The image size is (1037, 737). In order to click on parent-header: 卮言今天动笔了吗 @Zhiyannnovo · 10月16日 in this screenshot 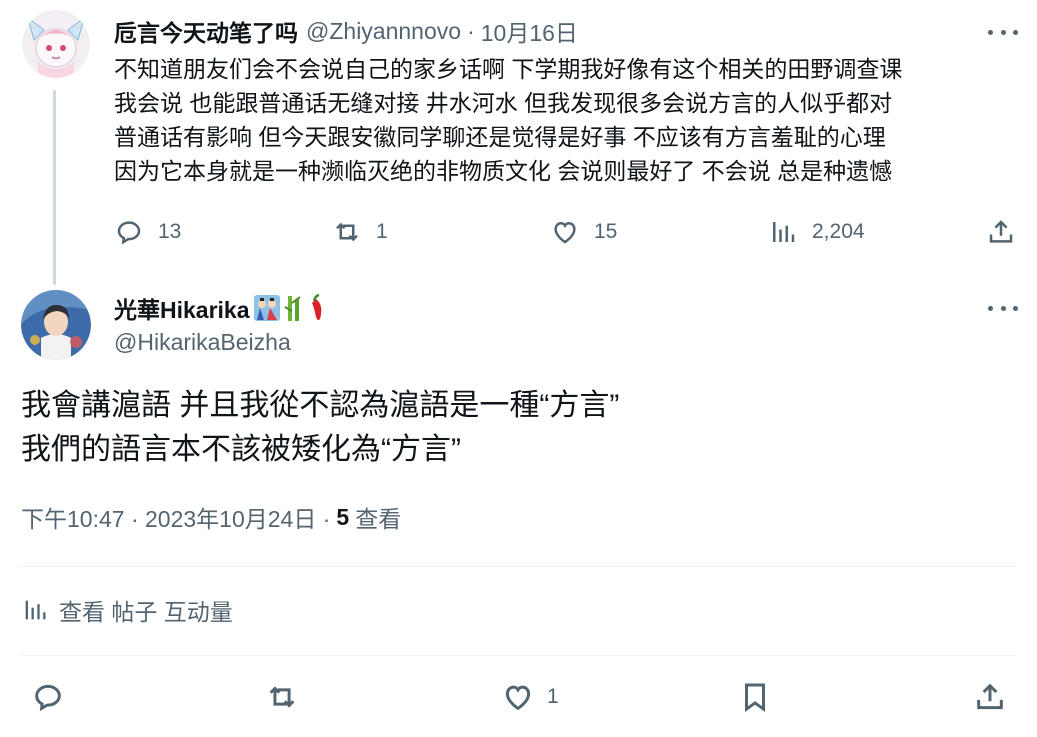, I will do `click(346, 31)`.